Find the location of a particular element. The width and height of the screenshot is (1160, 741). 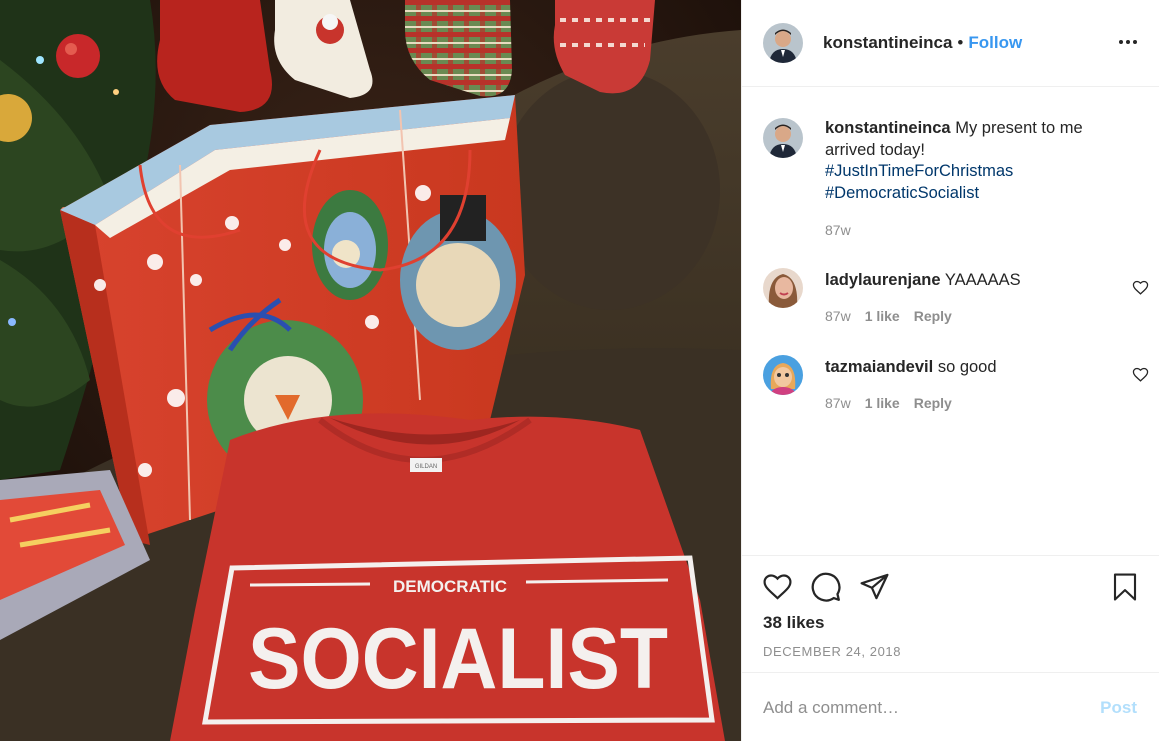

post-date: DECEMBER 24, 2018 is located at coordinates (832, 651).